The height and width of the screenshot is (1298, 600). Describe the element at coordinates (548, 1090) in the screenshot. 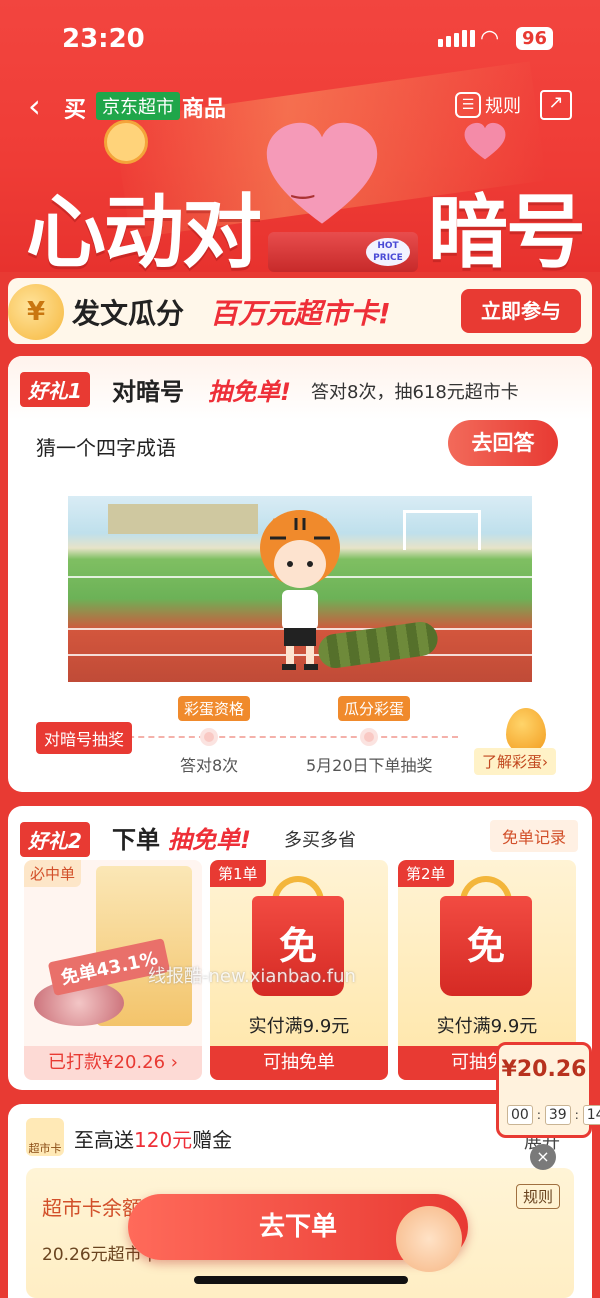

I see `floating-countdown-widget: ¥20.26 00 : 39 : 14` at that location.